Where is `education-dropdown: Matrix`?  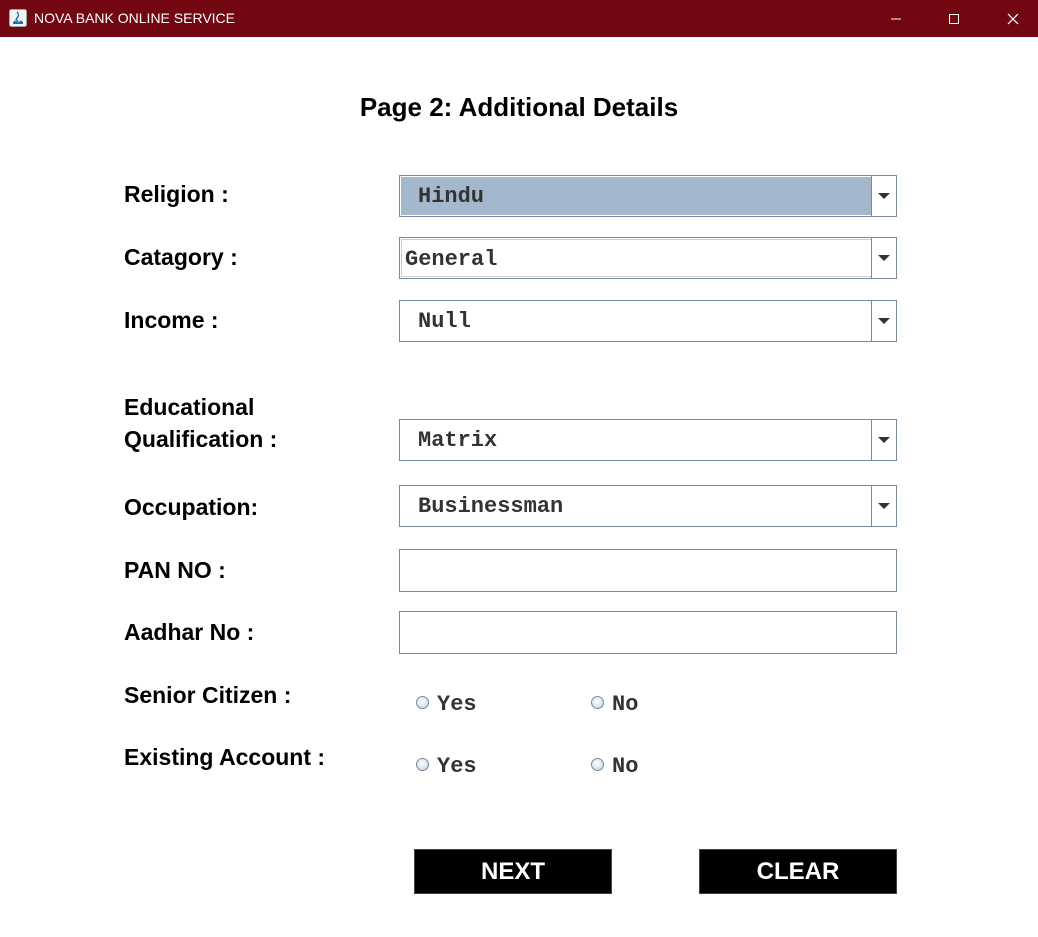 education-dropdown: Matrix is located at coordinates (648, 440).